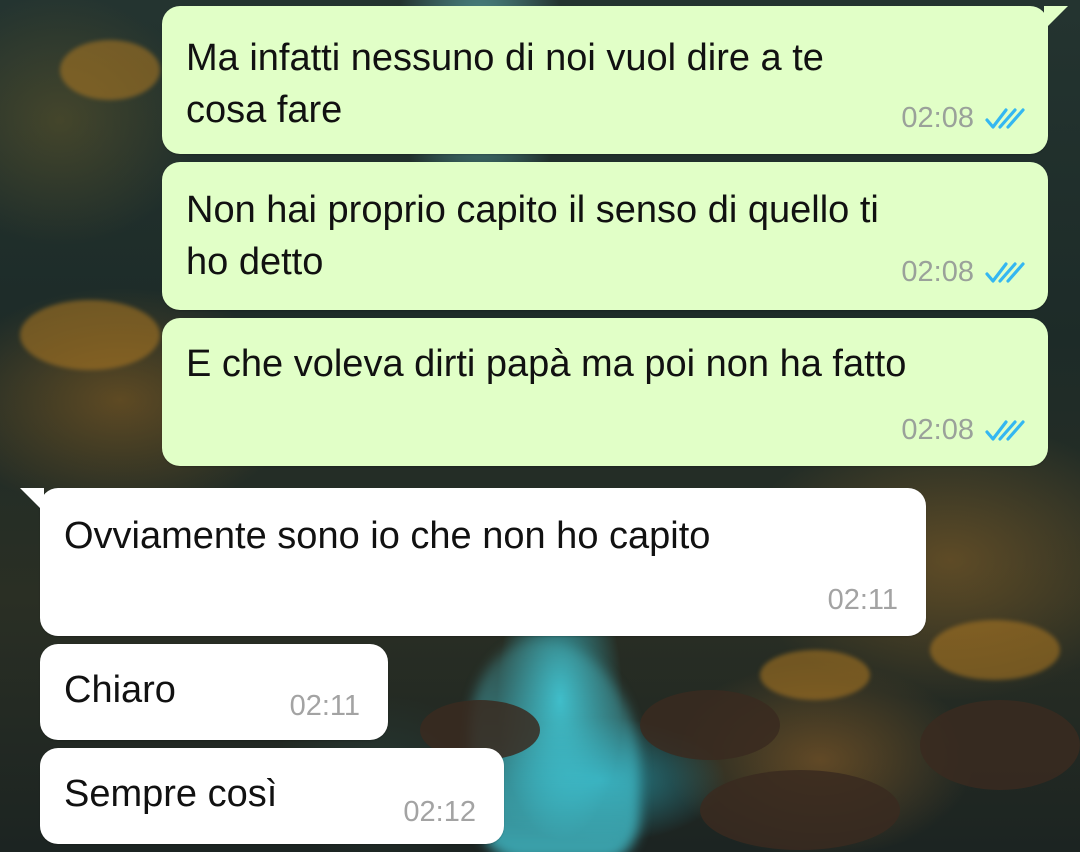  Describe the element at coordinates (387, 536) in the screenshot. I see `message-text: Ovviamente sono io che non ho capito` at that location.